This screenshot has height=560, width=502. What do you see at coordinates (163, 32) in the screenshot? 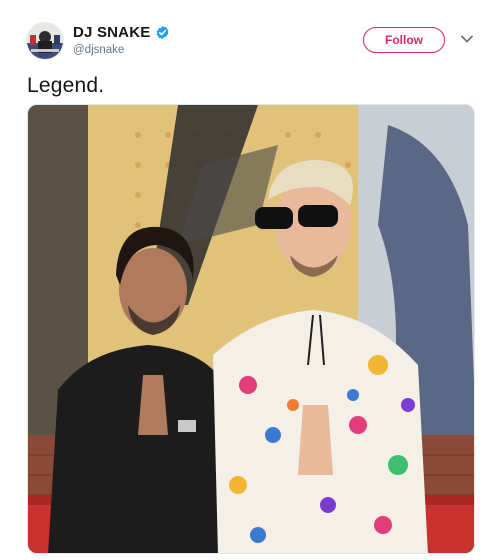
I see `verified-badge-icon` at bounding box center [163, 32].